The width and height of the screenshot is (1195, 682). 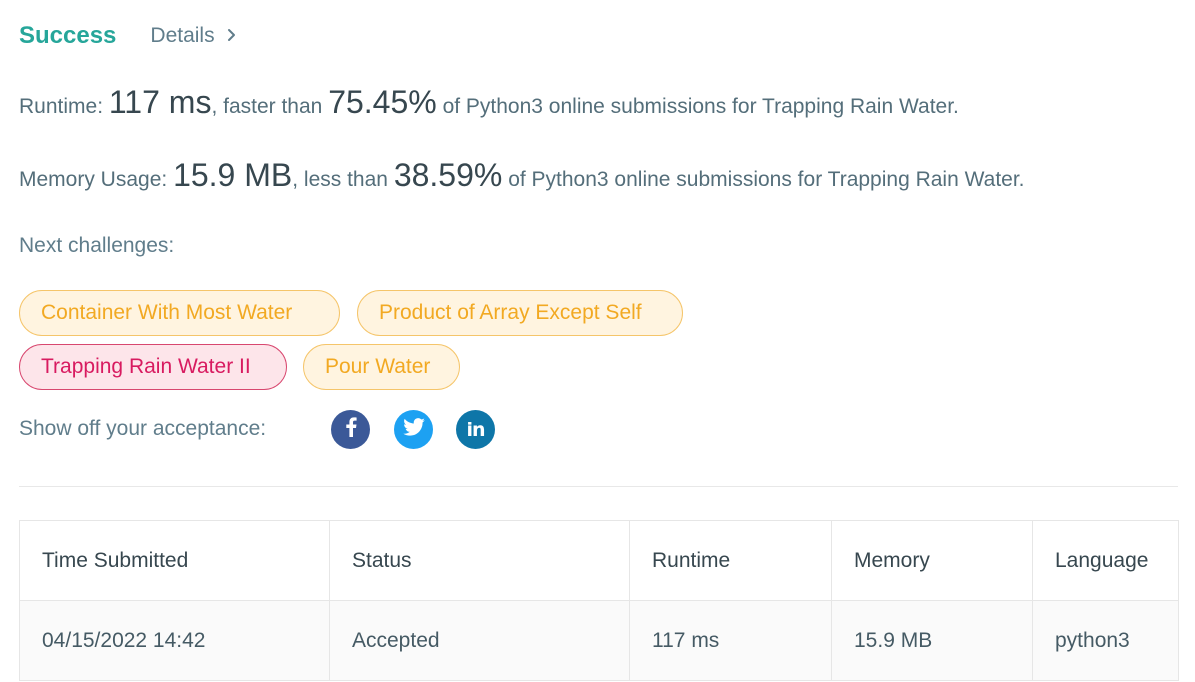 I want to click on memory-percent: 38.59%, so click(x=448, y=175).